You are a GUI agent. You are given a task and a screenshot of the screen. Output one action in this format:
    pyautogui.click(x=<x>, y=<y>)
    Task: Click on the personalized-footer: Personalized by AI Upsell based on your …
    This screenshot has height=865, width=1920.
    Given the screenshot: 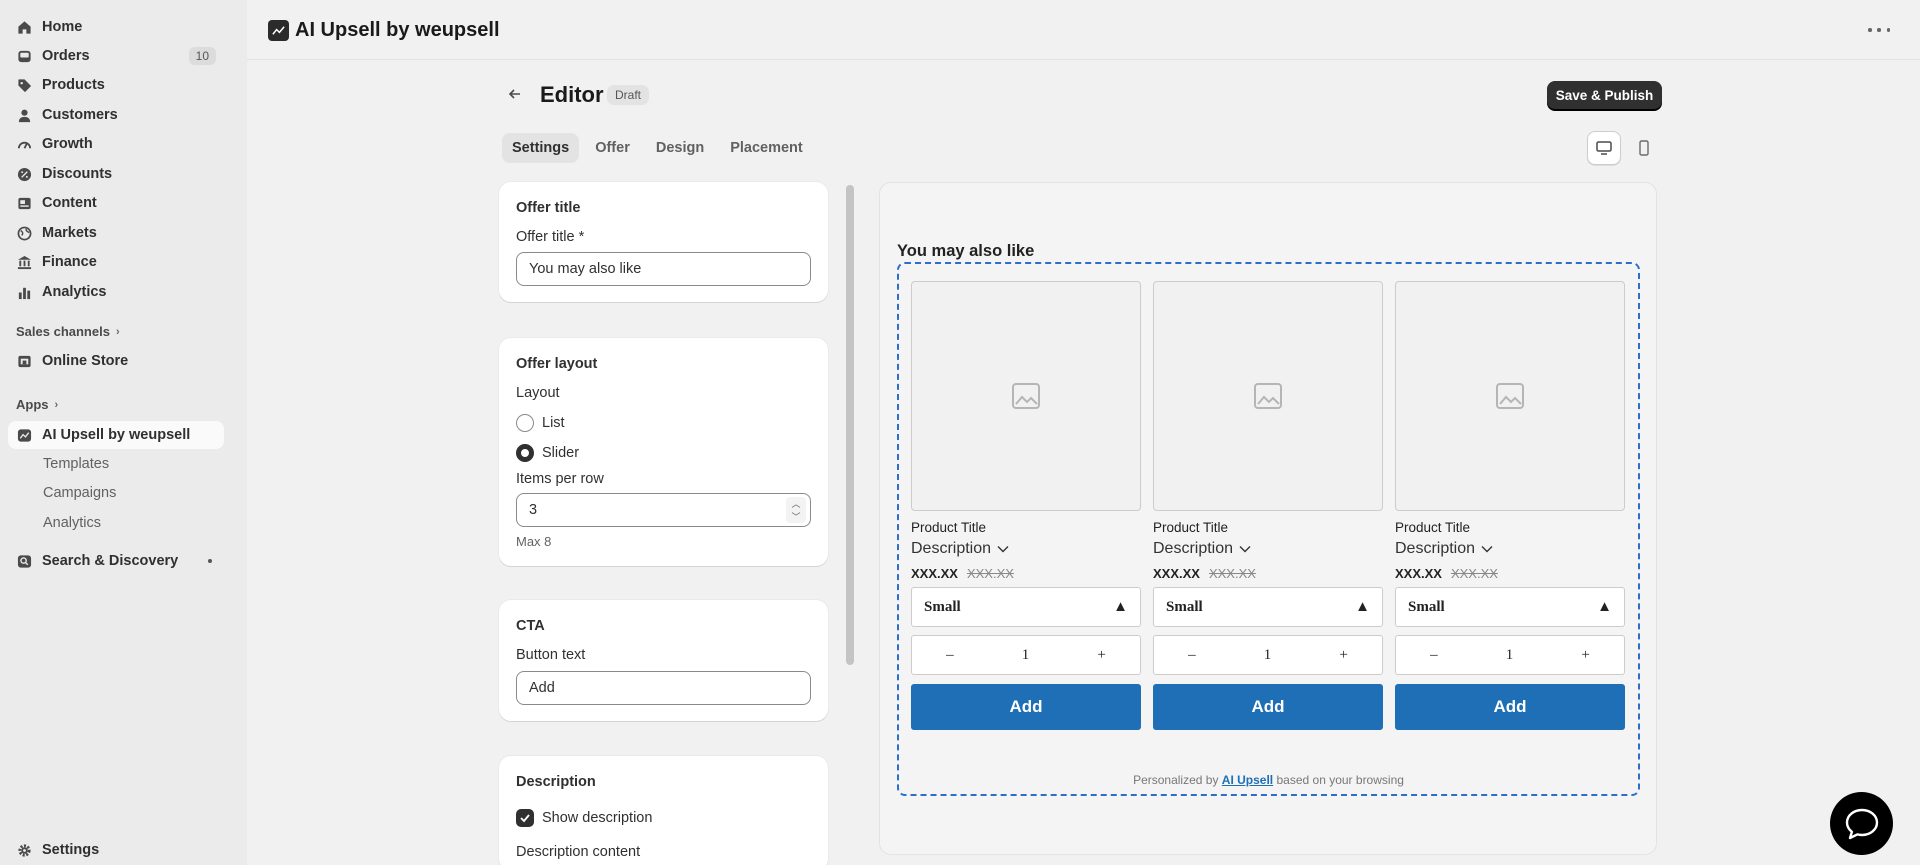 What is the action you would take?
    pyautogui.click(x=1268, y=780)
    